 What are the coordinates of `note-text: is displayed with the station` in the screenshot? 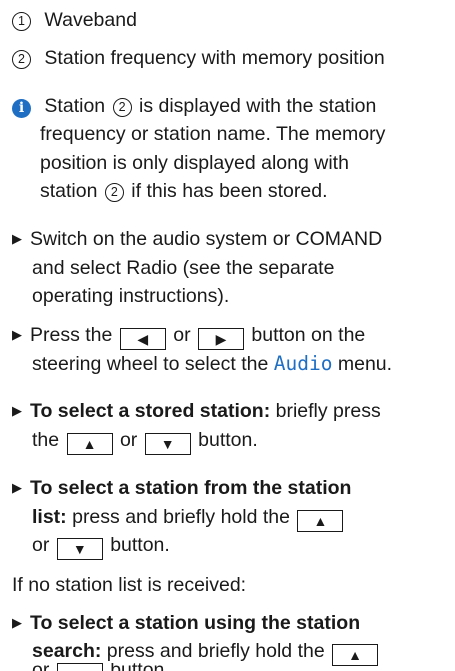 It's located at (257, 106).